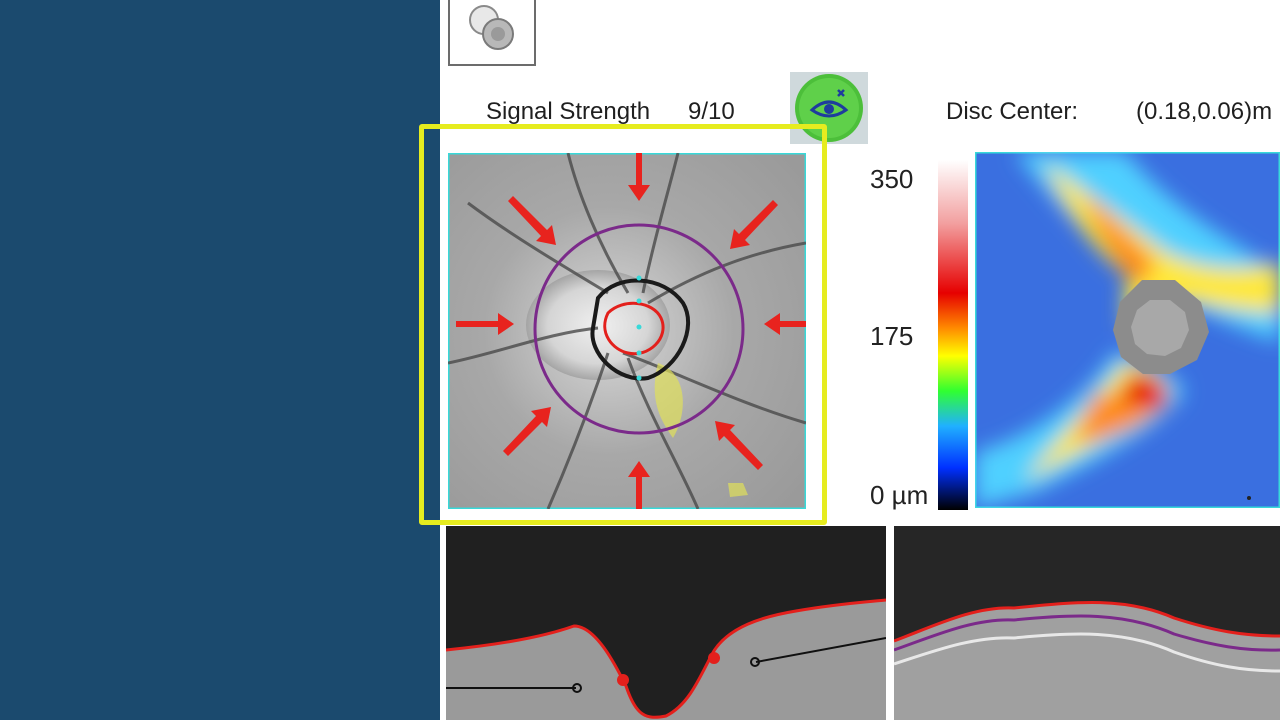 This screenshot has height=720, width=1280. What do you see at coordinates (892, 336) in the screenshot?
I see `colorbar-mid-label: 175` at bounding box center [892, 336].